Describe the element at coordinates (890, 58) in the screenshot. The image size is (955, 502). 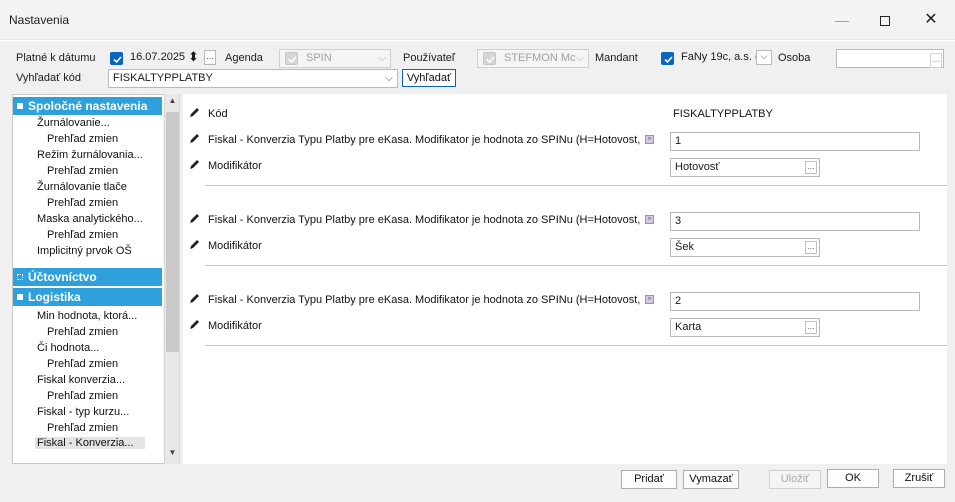
I see `person-field` at that location.